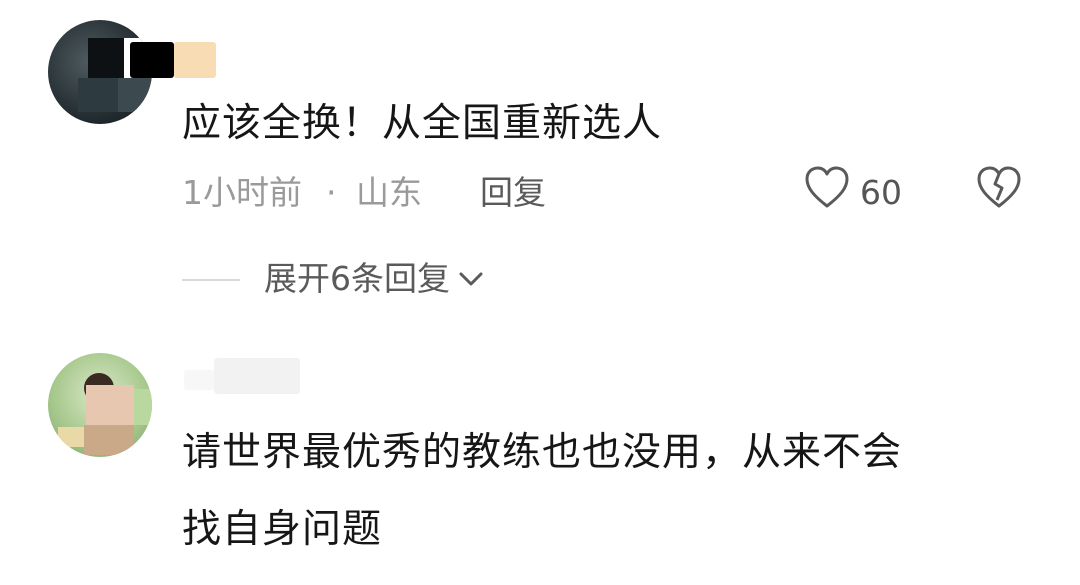 This screenshot has width=1080, height=585. I want to click on avatar, so click(100, 405).